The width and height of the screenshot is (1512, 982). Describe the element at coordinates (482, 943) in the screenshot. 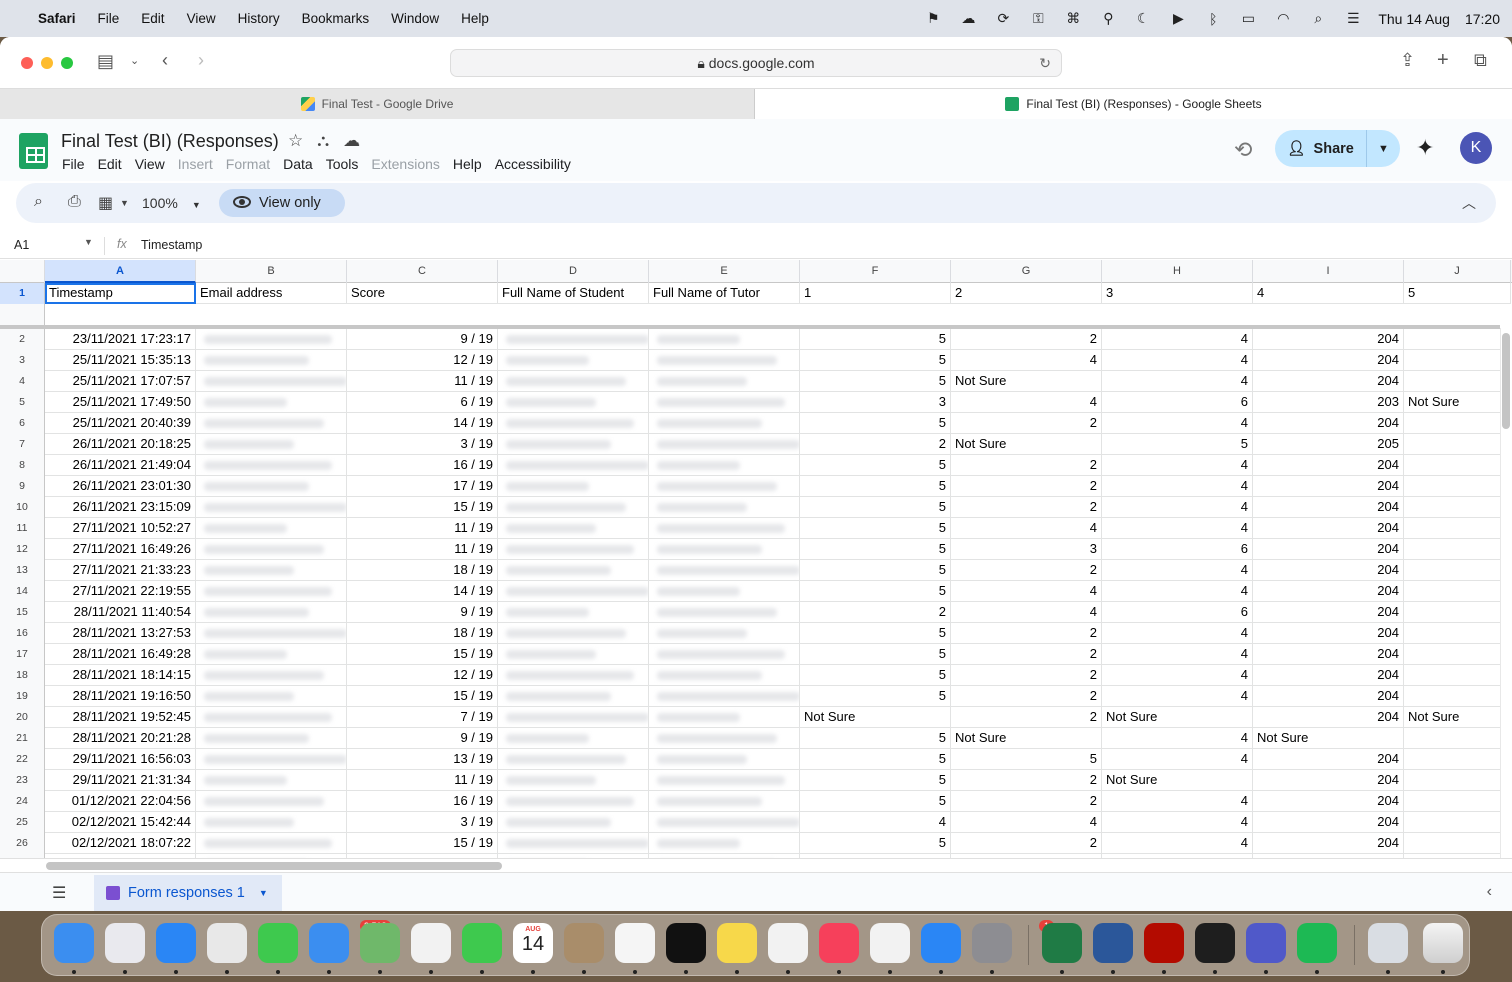

I see `facetime-icon` at that location.